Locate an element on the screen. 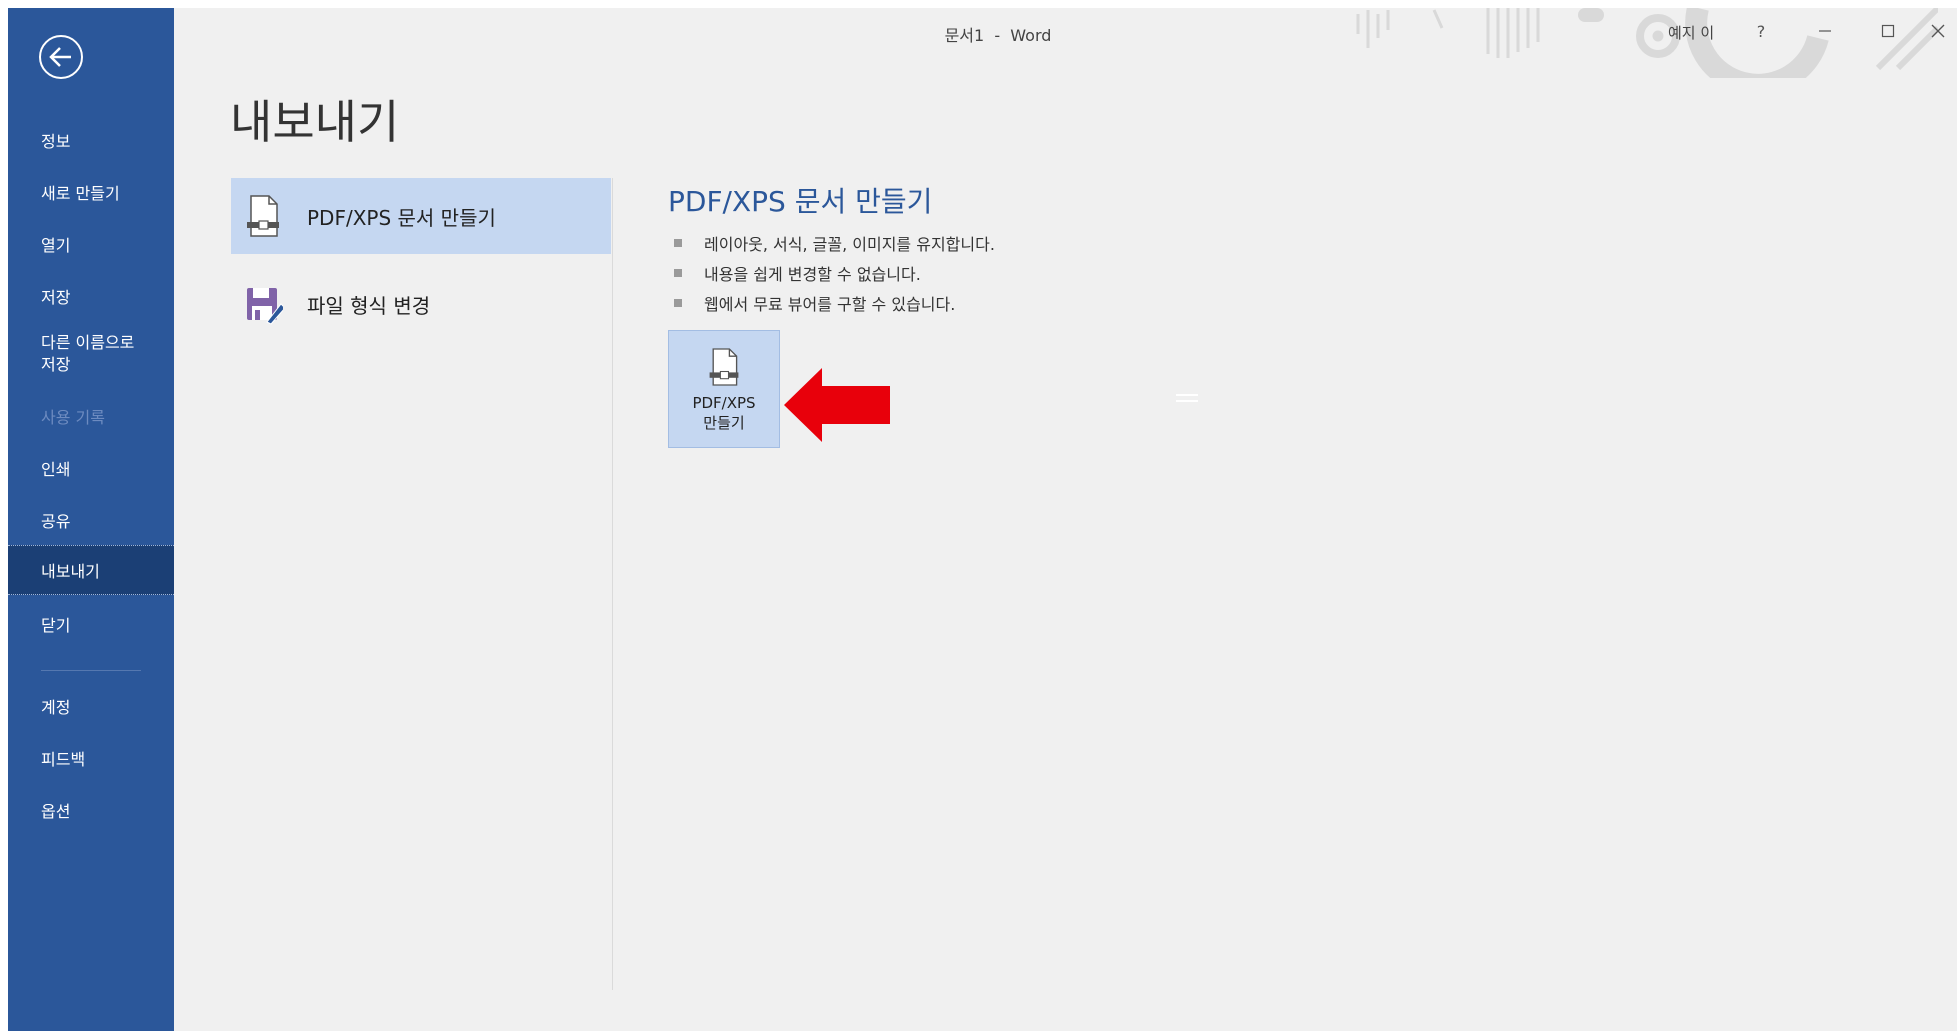 This screenshot has height=1031, width=1957. sidebar-divider is located at coordinates (91, 670).